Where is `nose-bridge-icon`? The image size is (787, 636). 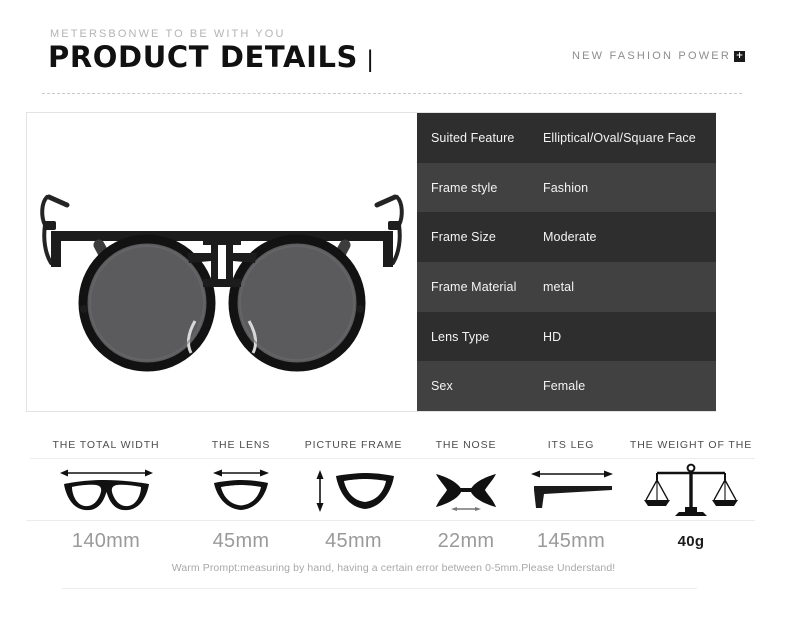
nose-bridge-icon is located at coordinates (466, 489).